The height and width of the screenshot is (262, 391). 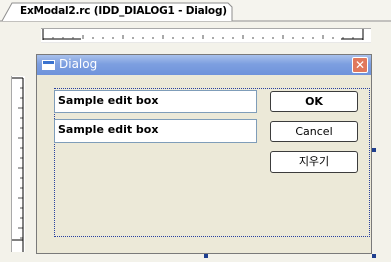 I want to click on edit-box-2: Sample edit box, so click(x=155, y=131).